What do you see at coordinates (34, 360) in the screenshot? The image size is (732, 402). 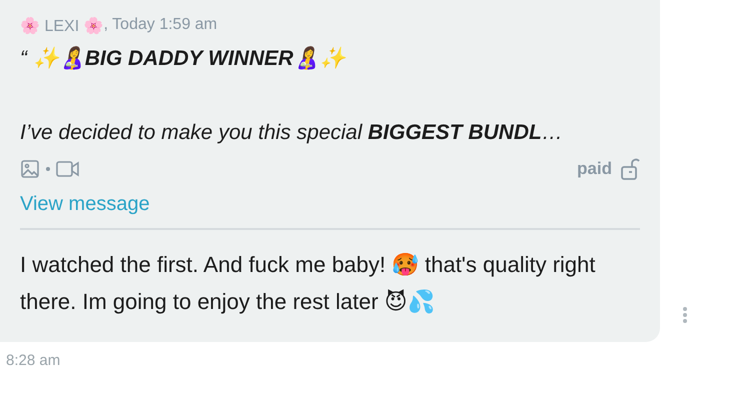 I see `message-timestamp: 8:28 am` at bounding box center [34, 360].